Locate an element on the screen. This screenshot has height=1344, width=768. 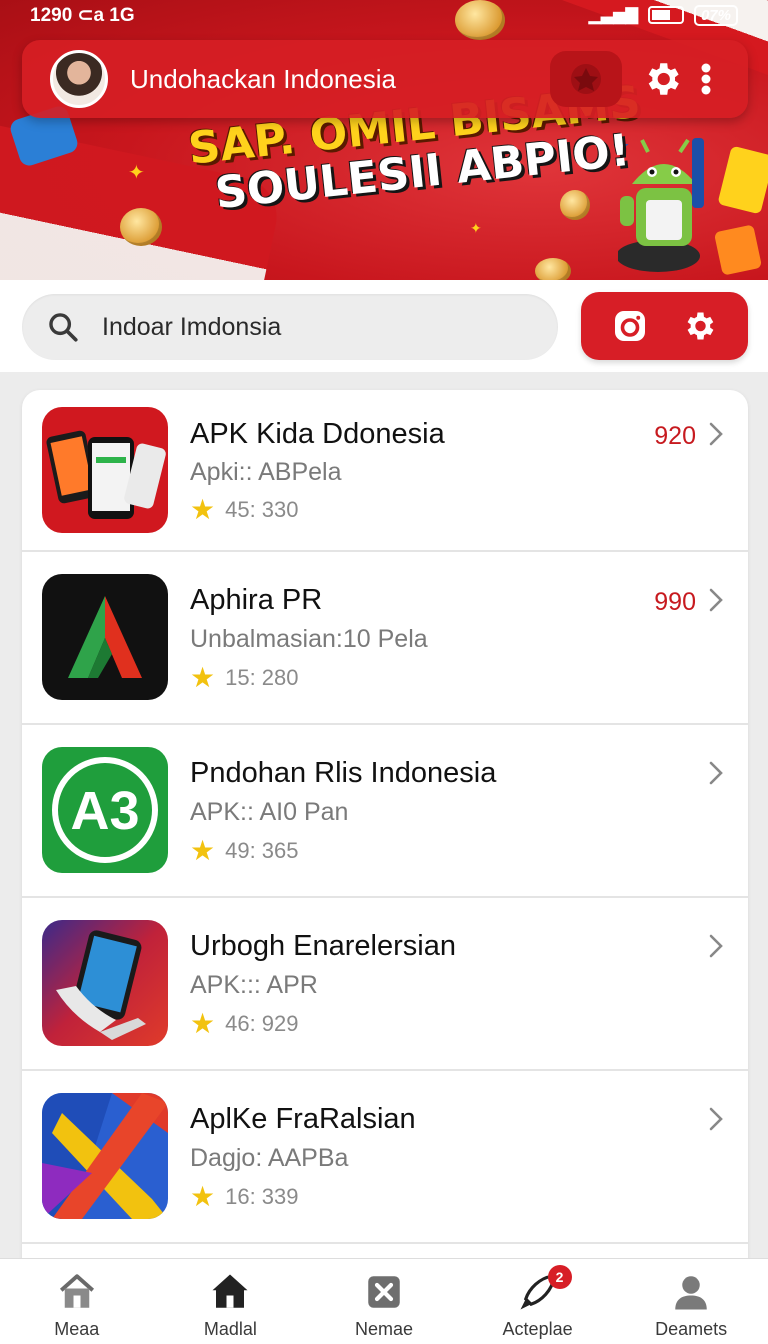
search-box is located at coordinates (290, 327).